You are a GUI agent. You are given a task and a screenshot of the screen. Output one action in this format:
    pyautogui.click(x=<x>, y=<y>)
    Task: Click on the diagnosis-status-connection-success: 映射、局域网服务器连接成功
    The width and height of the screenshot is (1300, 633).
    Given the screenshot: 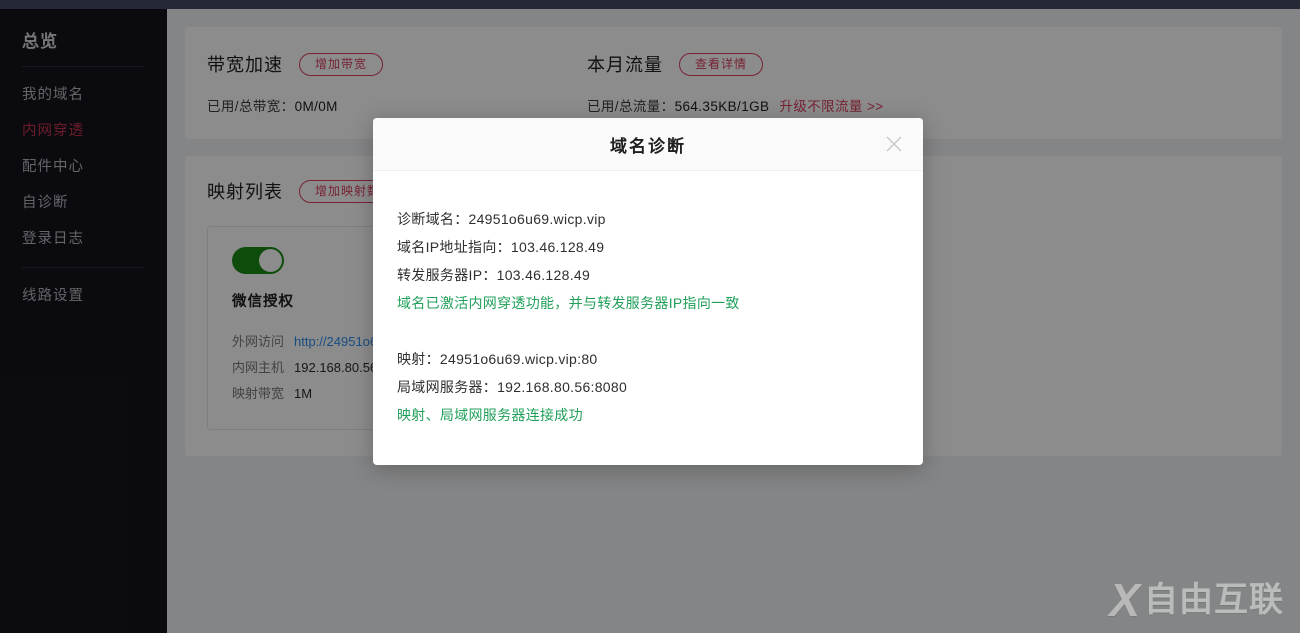 What is the action you would take?
    pyautogui.click(x=490, y=415)
    